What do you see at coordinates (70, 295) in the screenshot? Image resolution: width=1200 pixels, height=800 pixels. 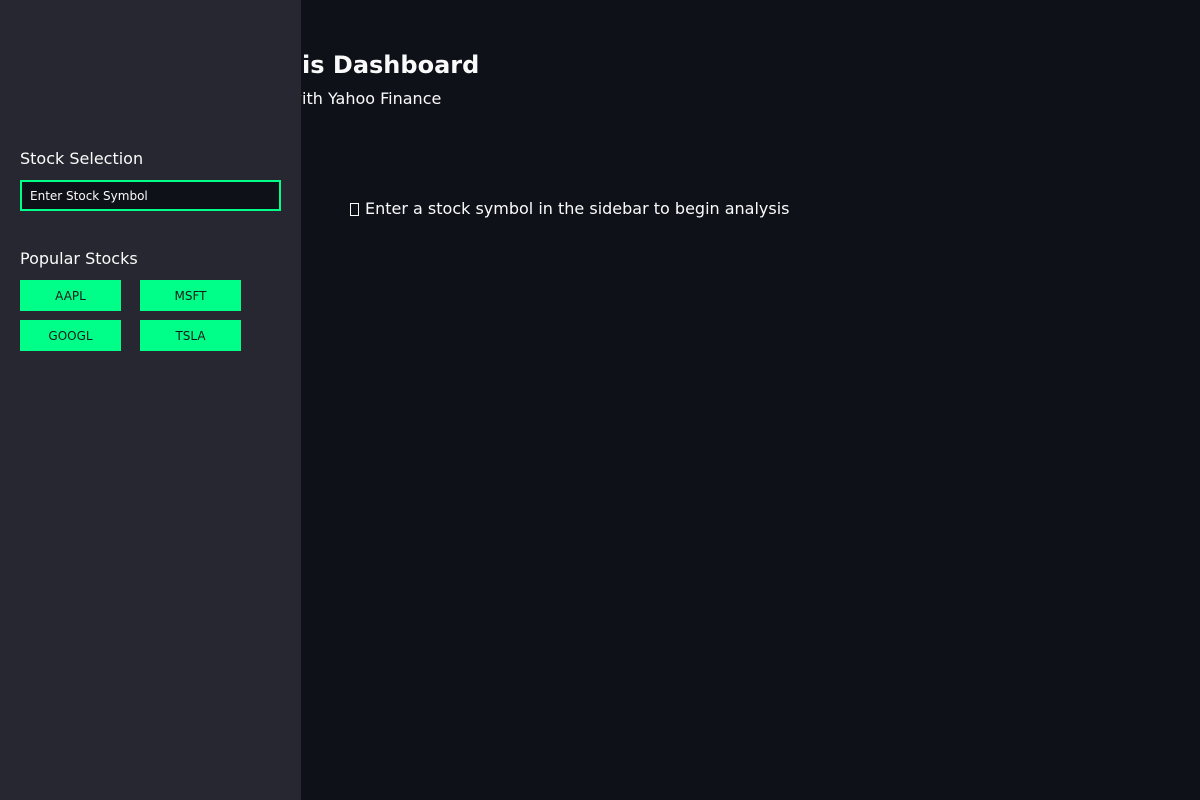 I see `stock-button-aapl: AAPL` at bounding box center [70, 295].